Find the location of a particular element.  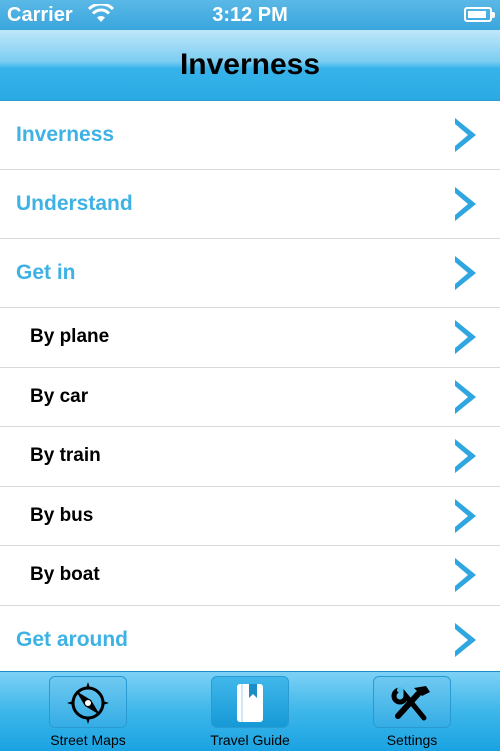

list-item: By train is located at coordinates (250, 457).